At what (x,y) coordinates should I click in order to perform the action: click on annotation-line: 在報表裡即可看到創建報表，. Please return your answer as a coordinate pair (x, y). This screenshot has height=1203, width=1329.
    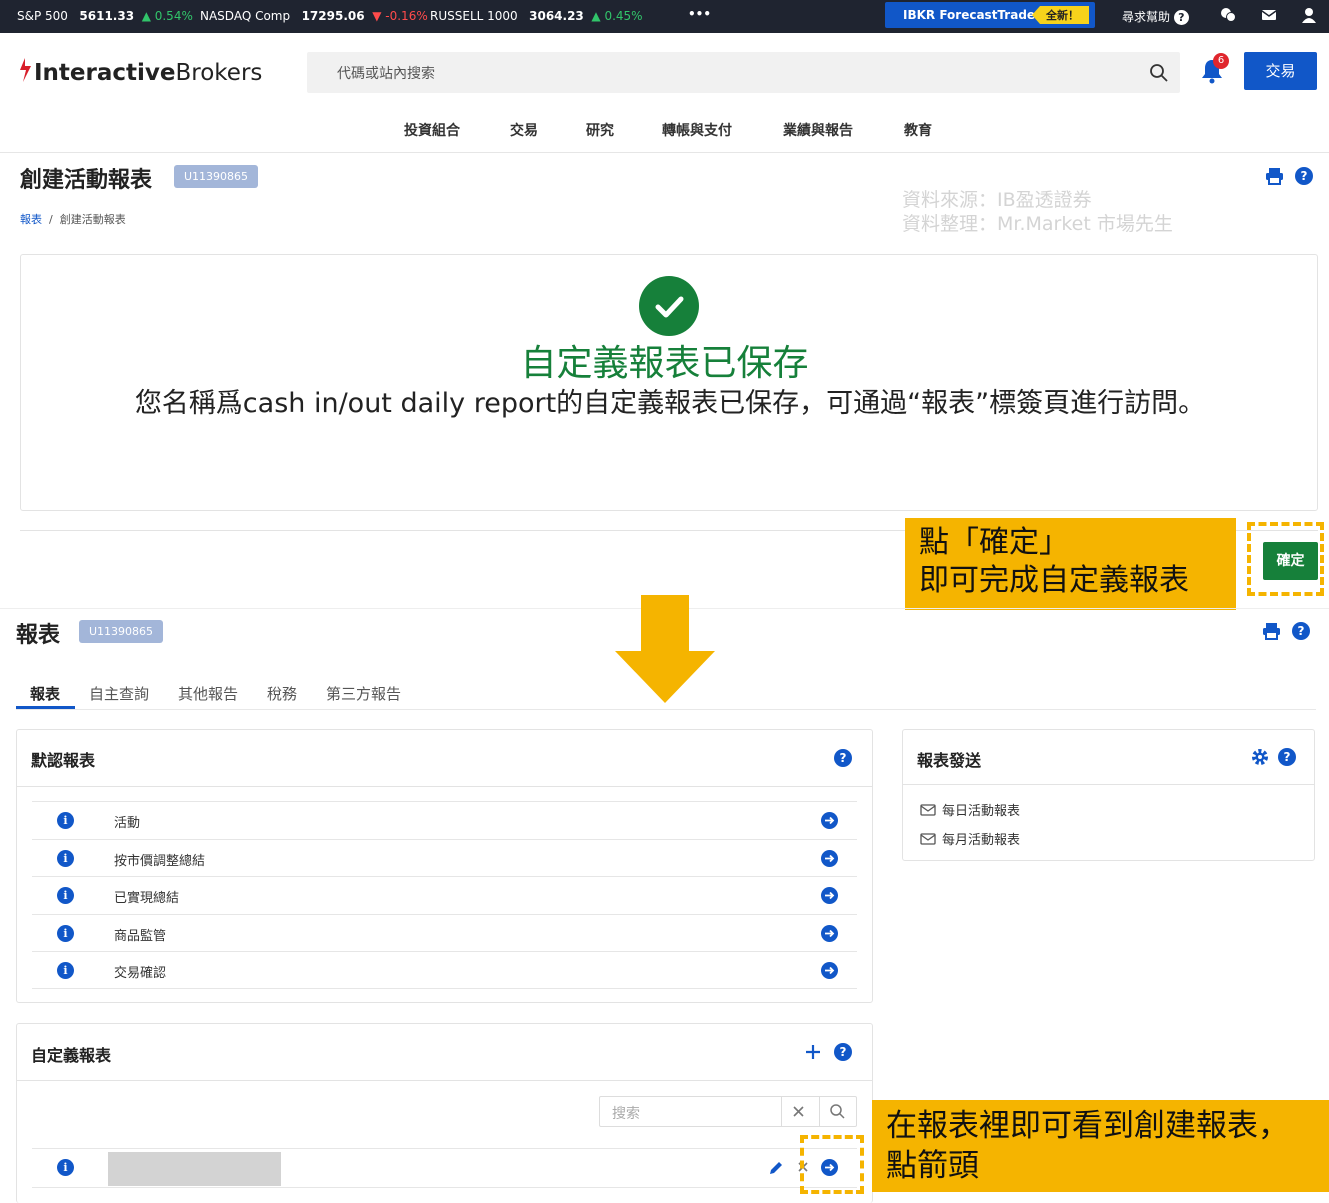
    Looking at the image, I should click on (1087, 1126).